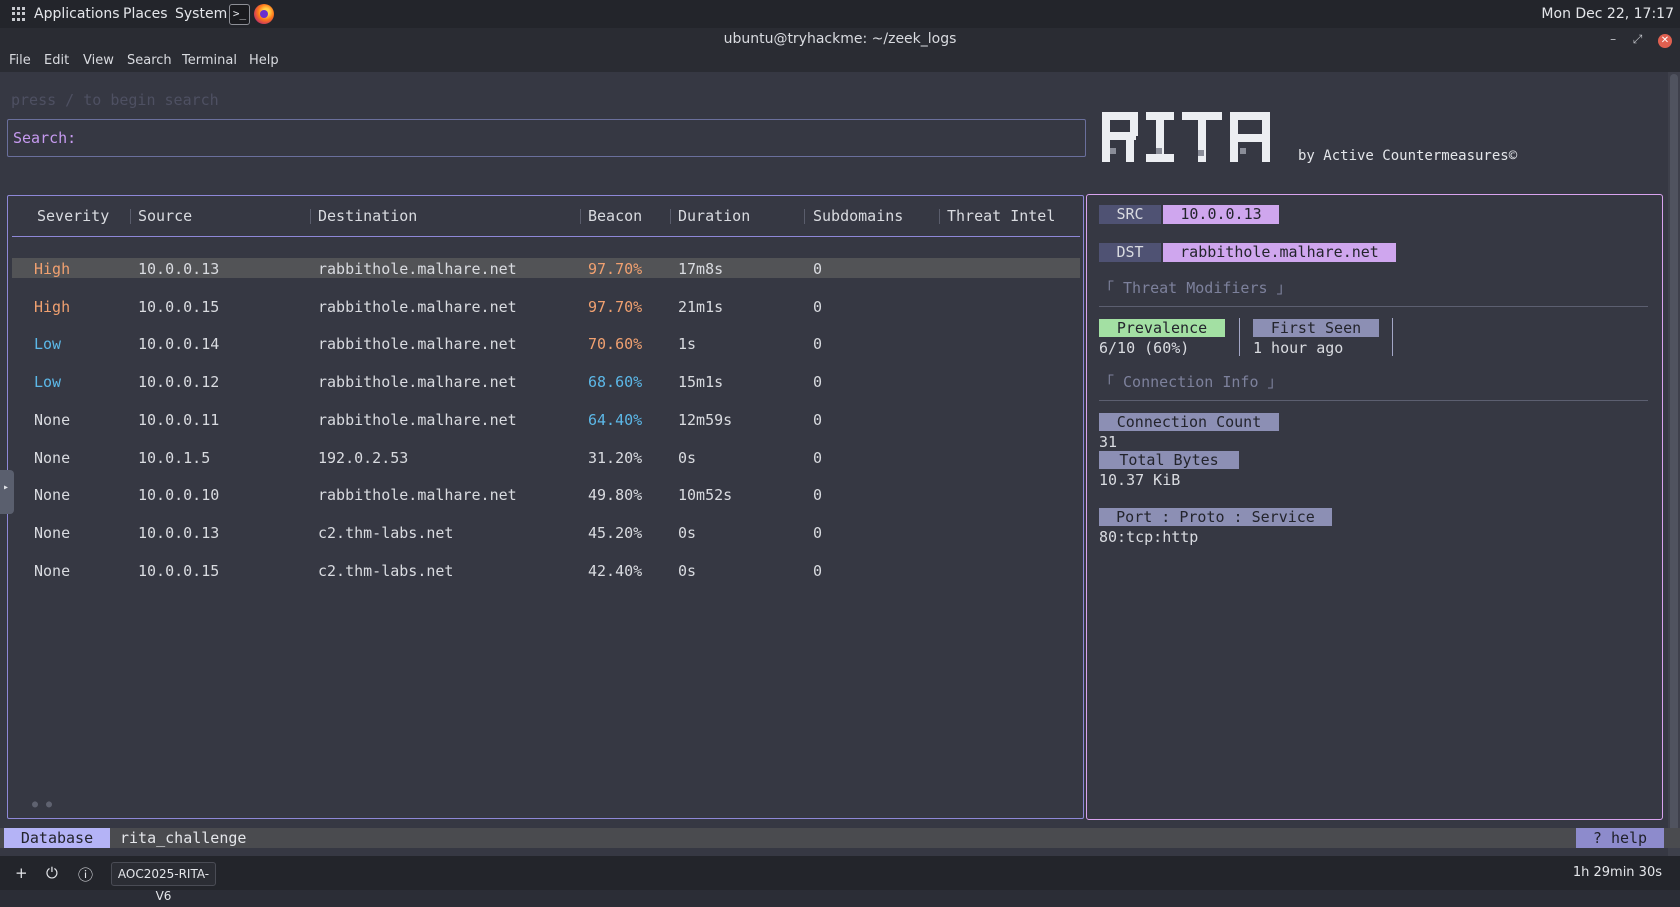  I want to click on apps-grid-icon, so click(19, 14).